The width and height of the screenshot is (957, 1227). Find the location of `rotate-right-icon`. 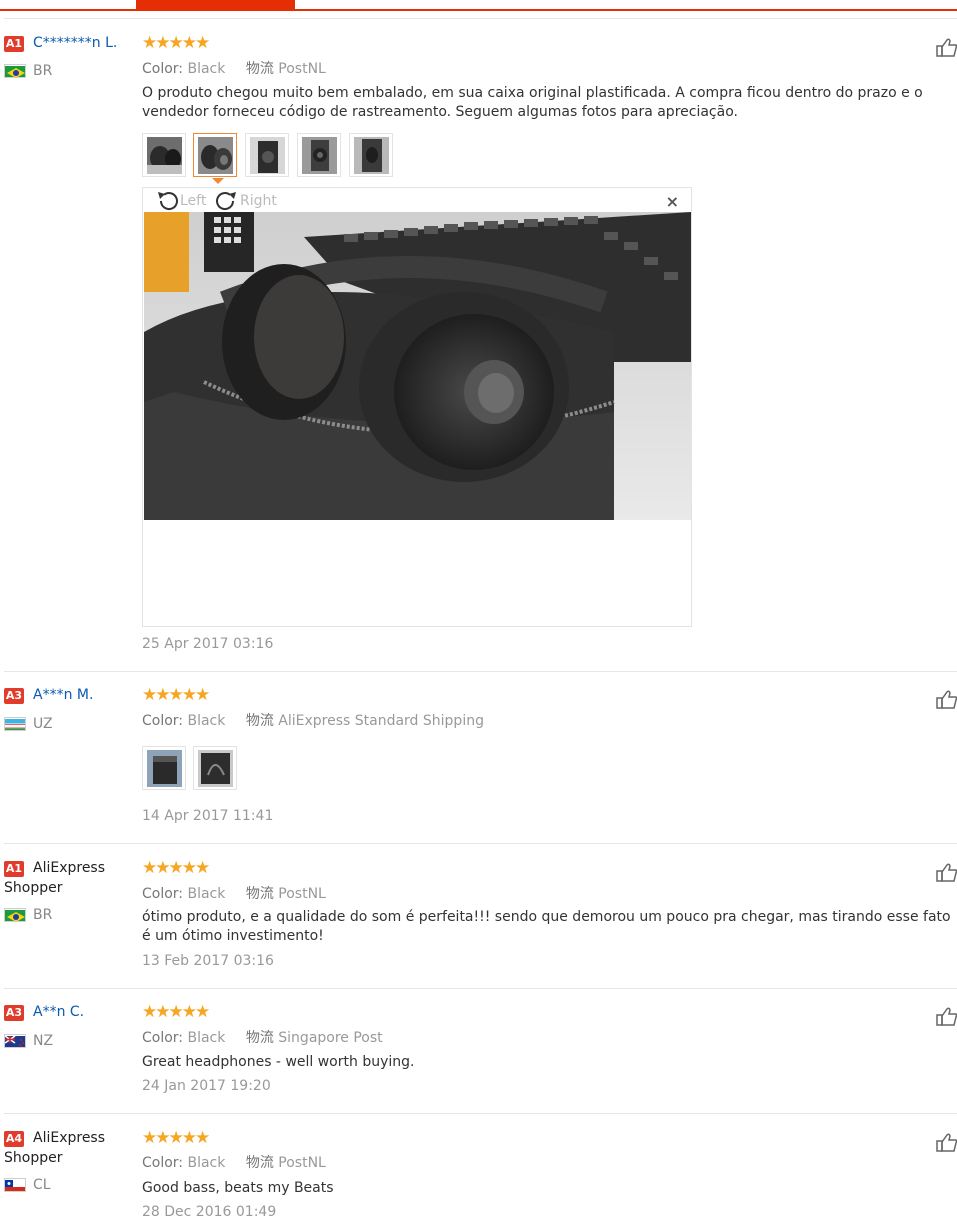

rotate-right-icon is located at coordinates (226, 201).